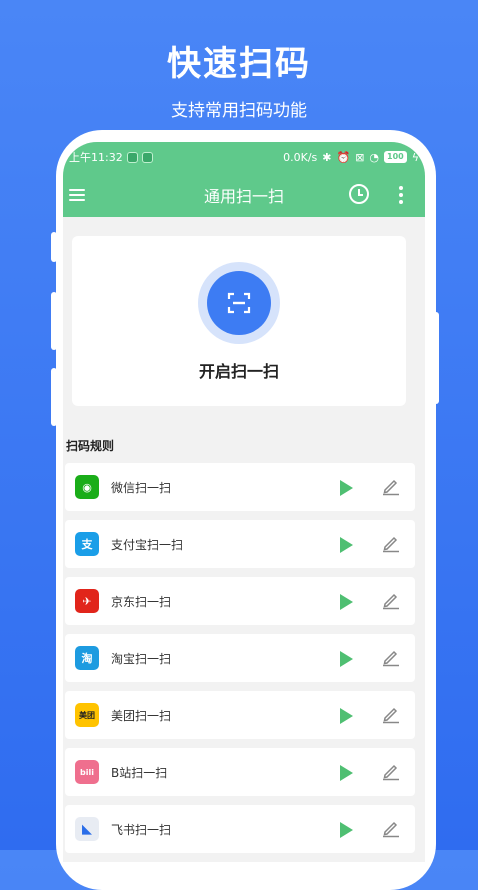 This screenshot has width=478, height=890. I want to click on bilibili-icon: bili, so click(87, 772).